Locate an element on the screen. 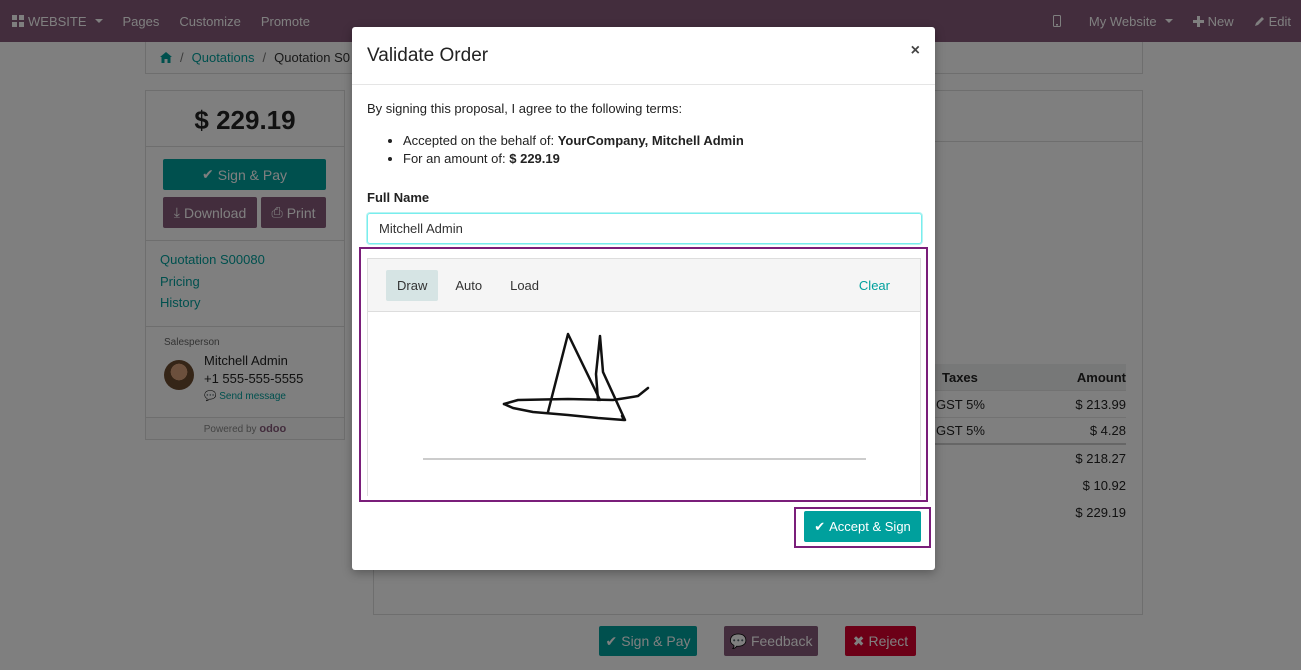 This screenshot has height=670, width=1301. amount-value: $ 229.19 is located at coordinates (534, 158).